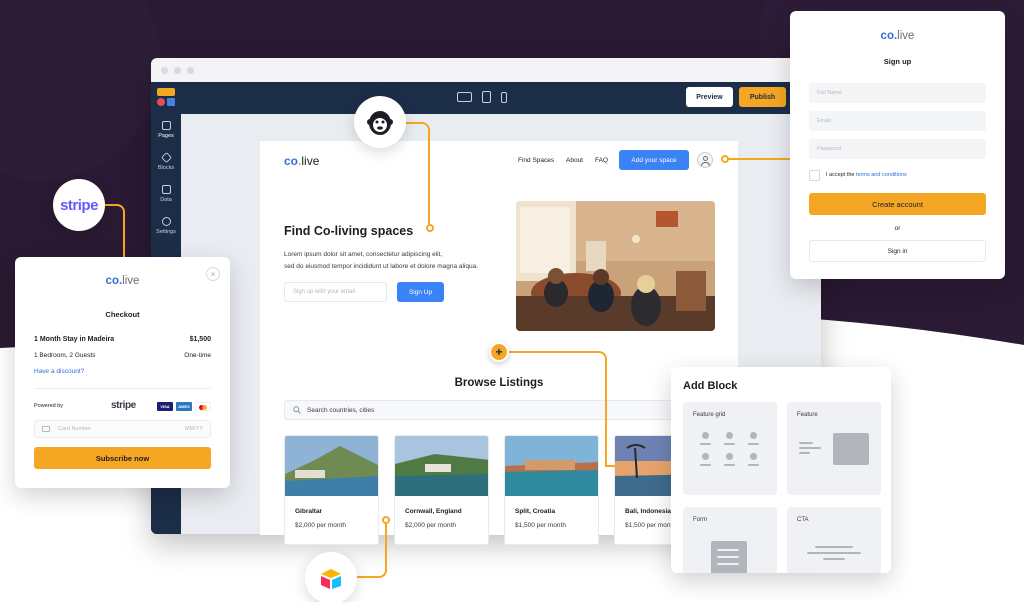 This screenshot has width=1024, height=602. I want to click on add-block-plus-button: +, so click(499, 352).